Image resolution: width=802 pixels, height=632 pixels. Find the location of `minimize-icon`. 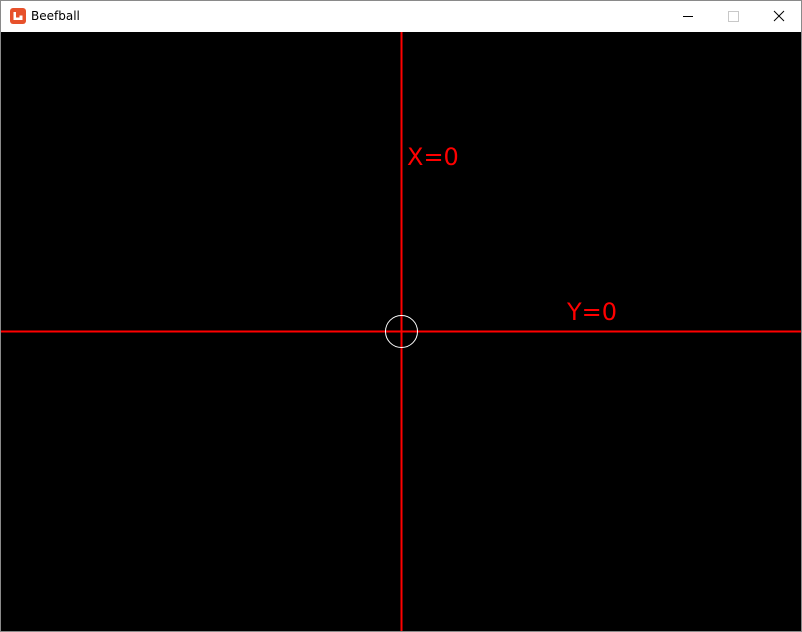

minimize-icon is located at coordinates (688, 16).